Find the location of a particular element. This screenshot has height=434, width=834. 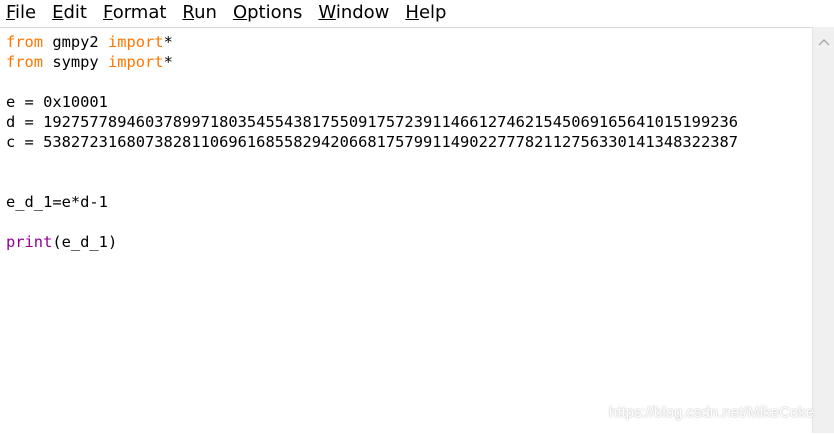

scroll-up-arrow-icon is located at coordinates (824, 42).